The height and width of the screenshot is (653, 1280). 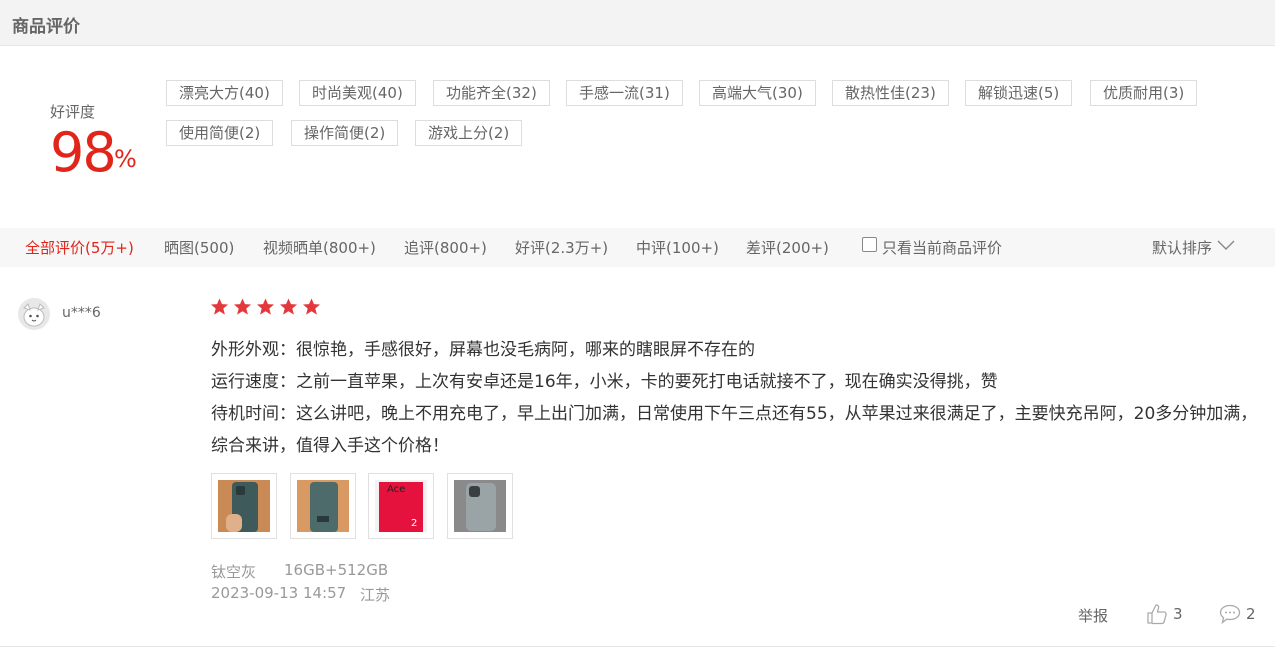 What do you see at coordinates (757, 93) in the screenshot?
I see `review-tag: 高端大气(30)` at bounding box center [757, 93].